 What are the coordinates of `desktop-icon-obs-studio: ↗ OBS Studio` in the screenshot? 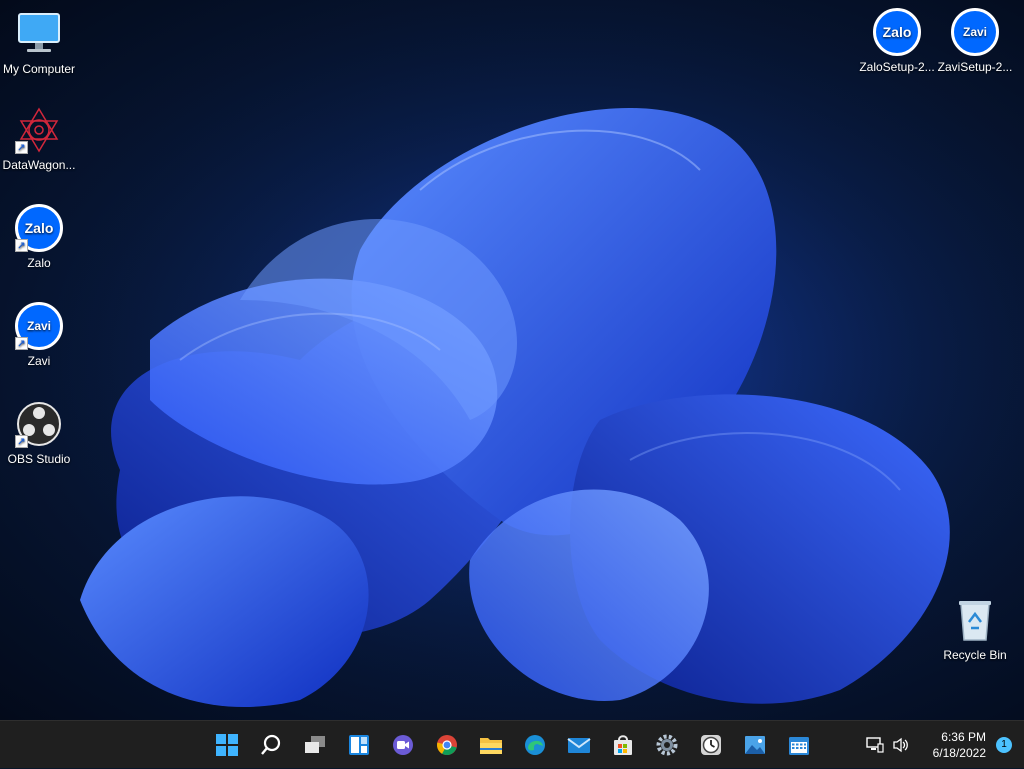 It's located at (40, 433).